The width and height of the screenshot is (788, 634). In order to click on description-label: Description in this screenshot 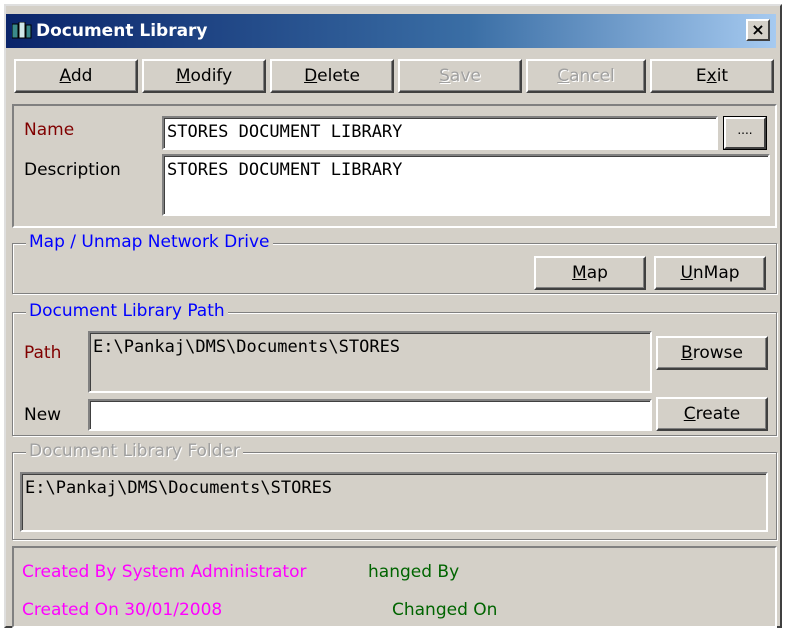, I will do `click(72, 170)`.